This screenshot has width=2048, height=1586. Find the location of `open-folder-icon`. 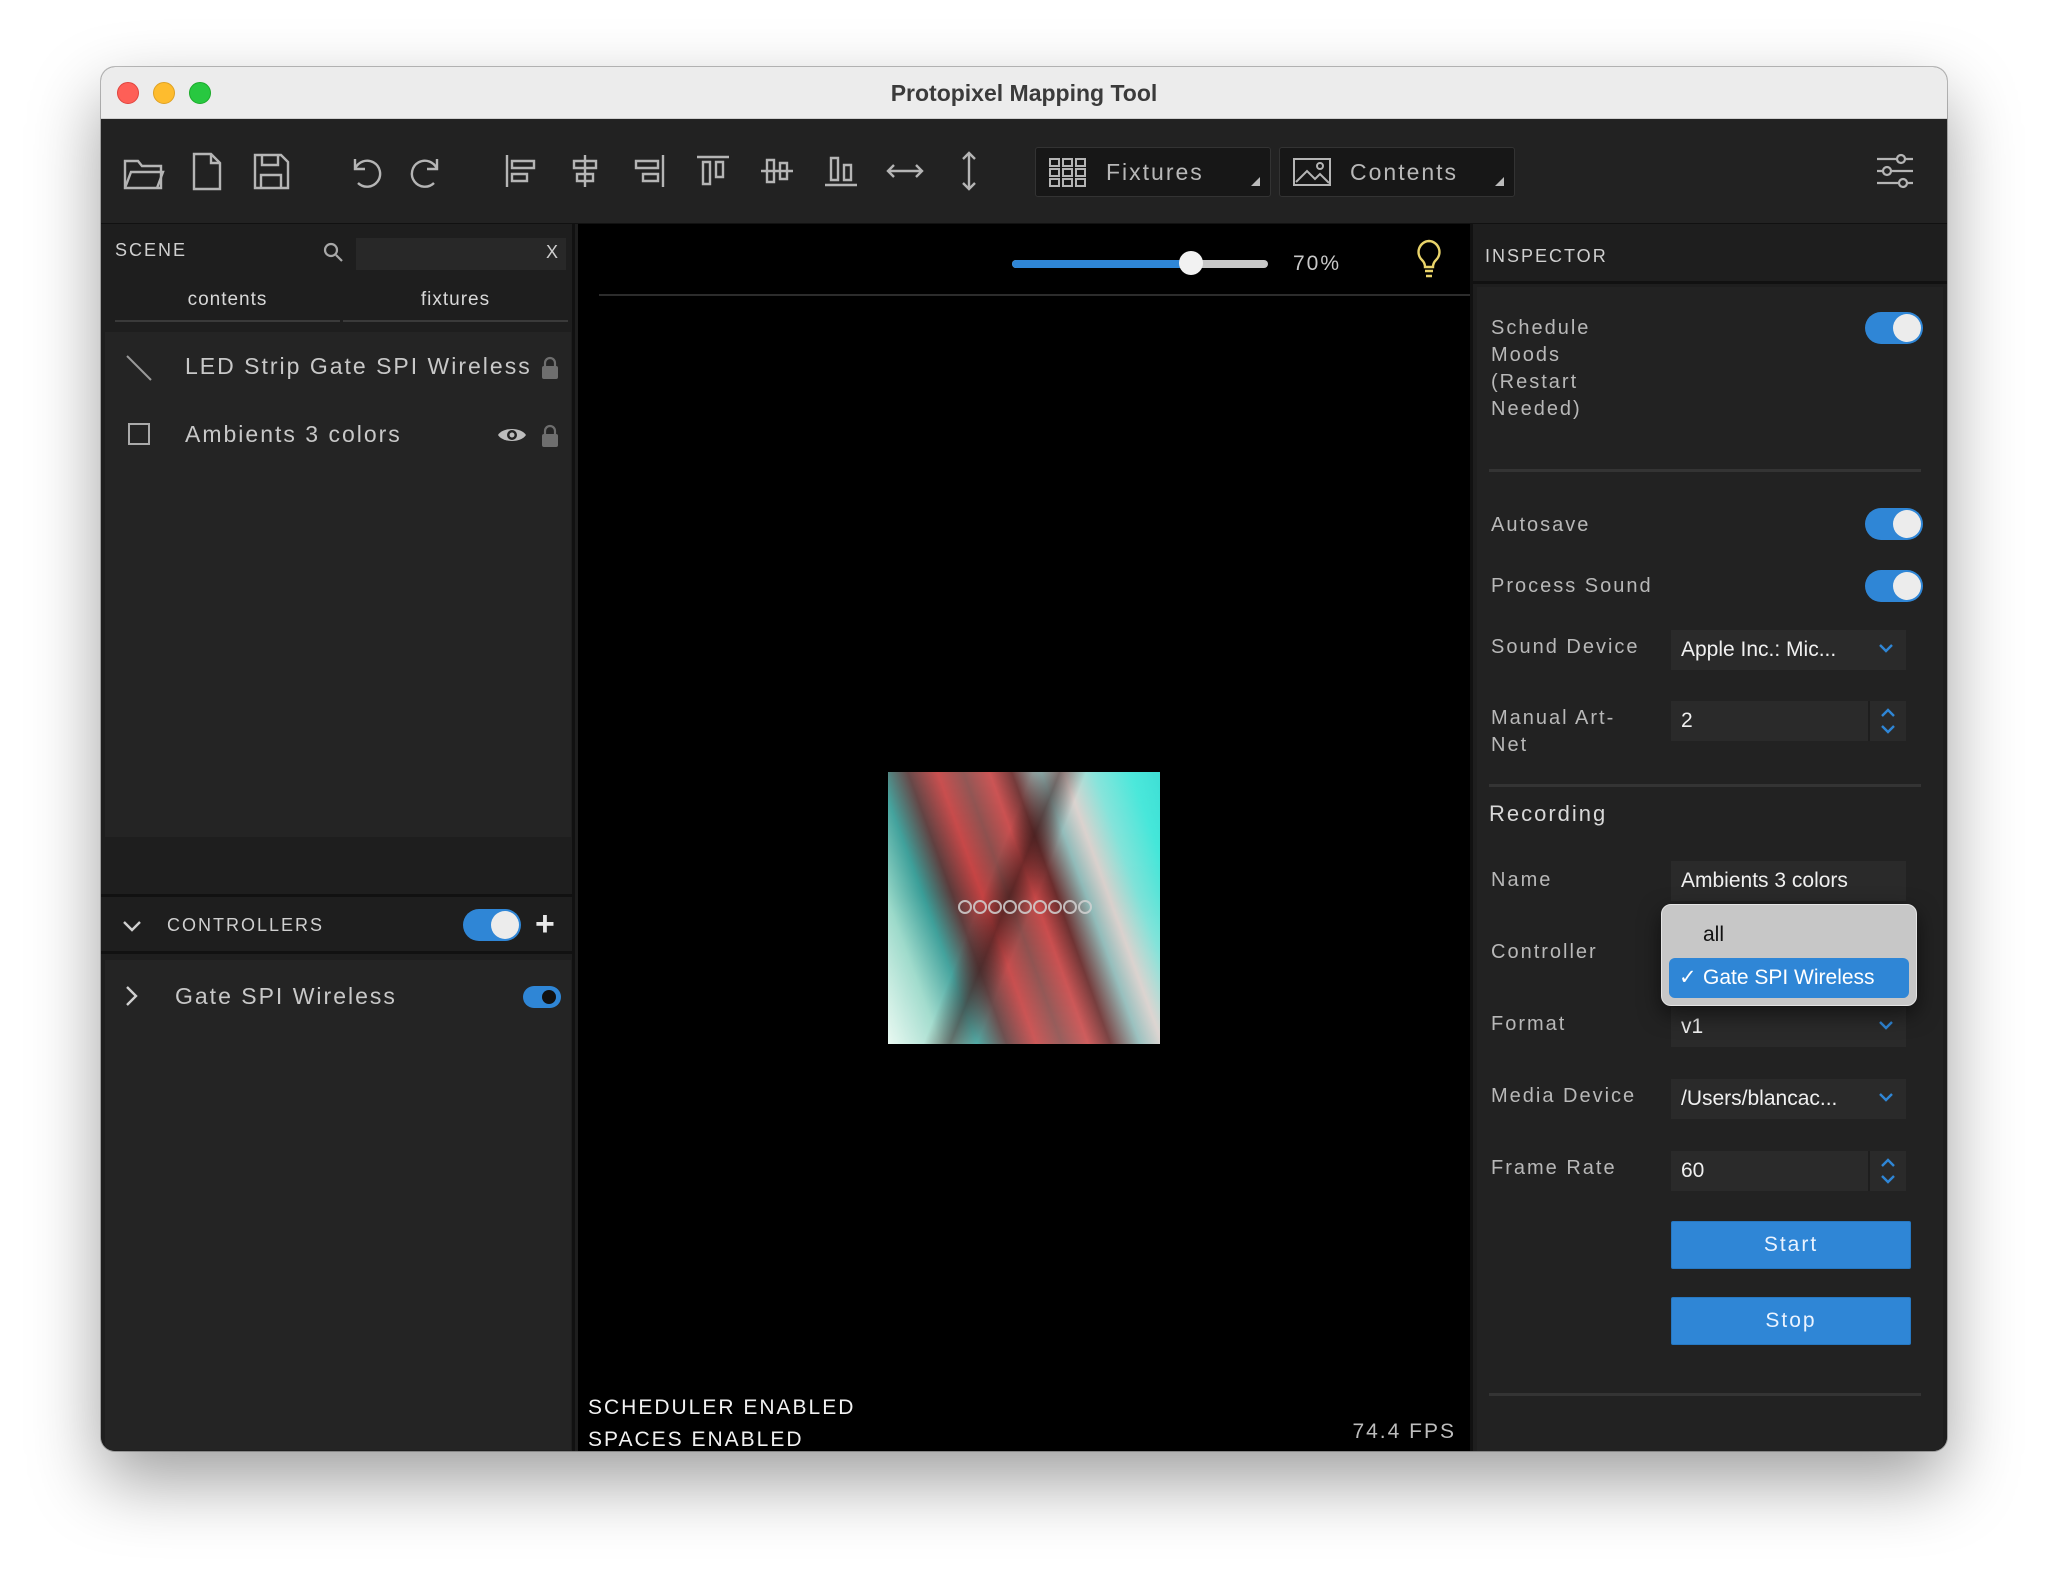

open-folder-icon is located at coordinates (143, 171).